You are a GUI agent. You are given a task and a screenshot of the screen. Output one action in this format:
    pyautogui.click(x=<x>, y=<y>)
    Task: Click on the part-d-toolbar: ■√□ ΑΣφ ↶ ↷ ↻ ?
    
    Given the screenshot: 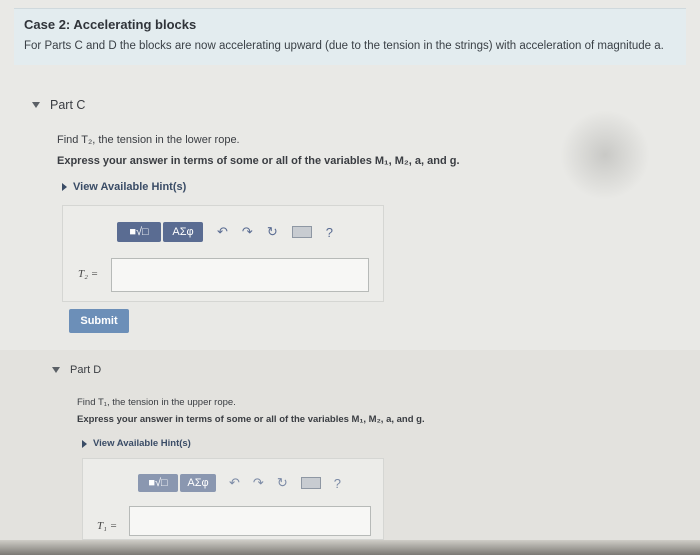 What is the action you would take?
    pyautogui.click(x=239, y=483)
    